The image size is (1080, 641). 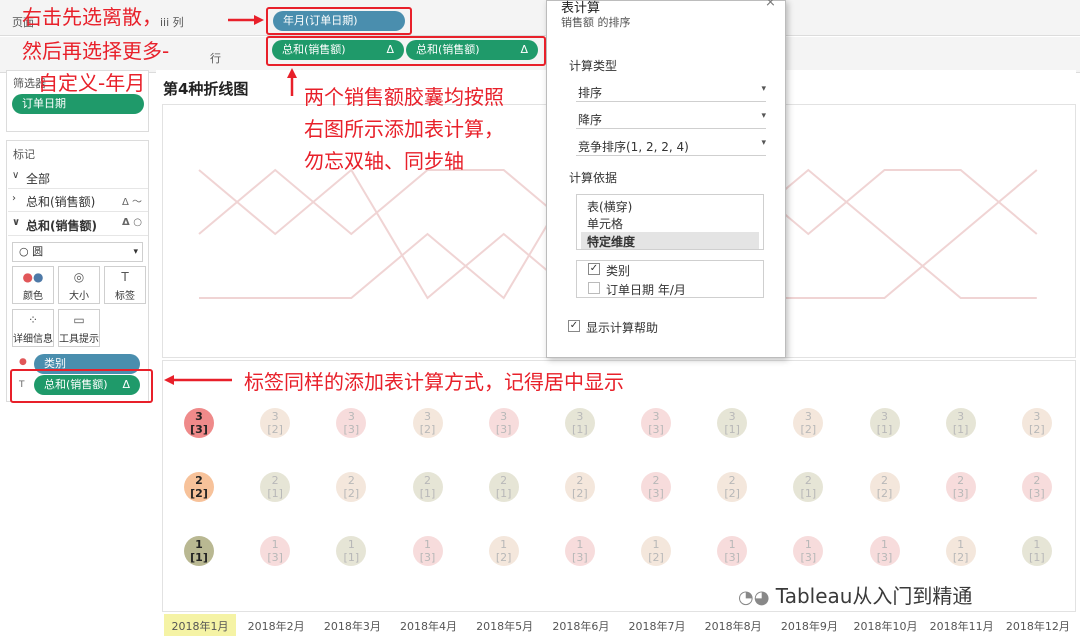 I want to click on annotation-bottom: 标签同样的添加表计算方式，记得居中显示, so click(x=434, y=382).